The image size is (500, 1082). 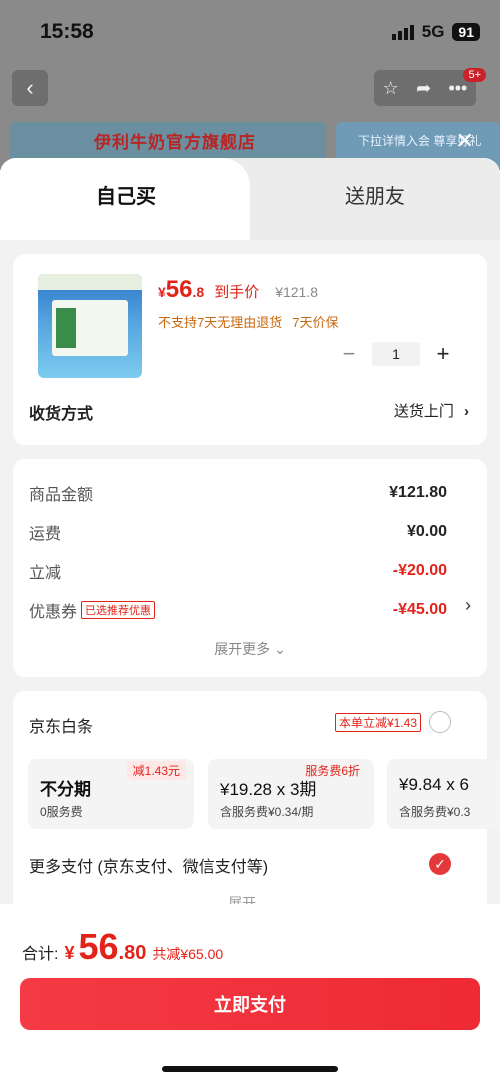 What do you see at coordinates (377, 722) in the screenshot?
I see `baitiao-tag: 本单立减¥1.43` at bounding box center [377, 722].